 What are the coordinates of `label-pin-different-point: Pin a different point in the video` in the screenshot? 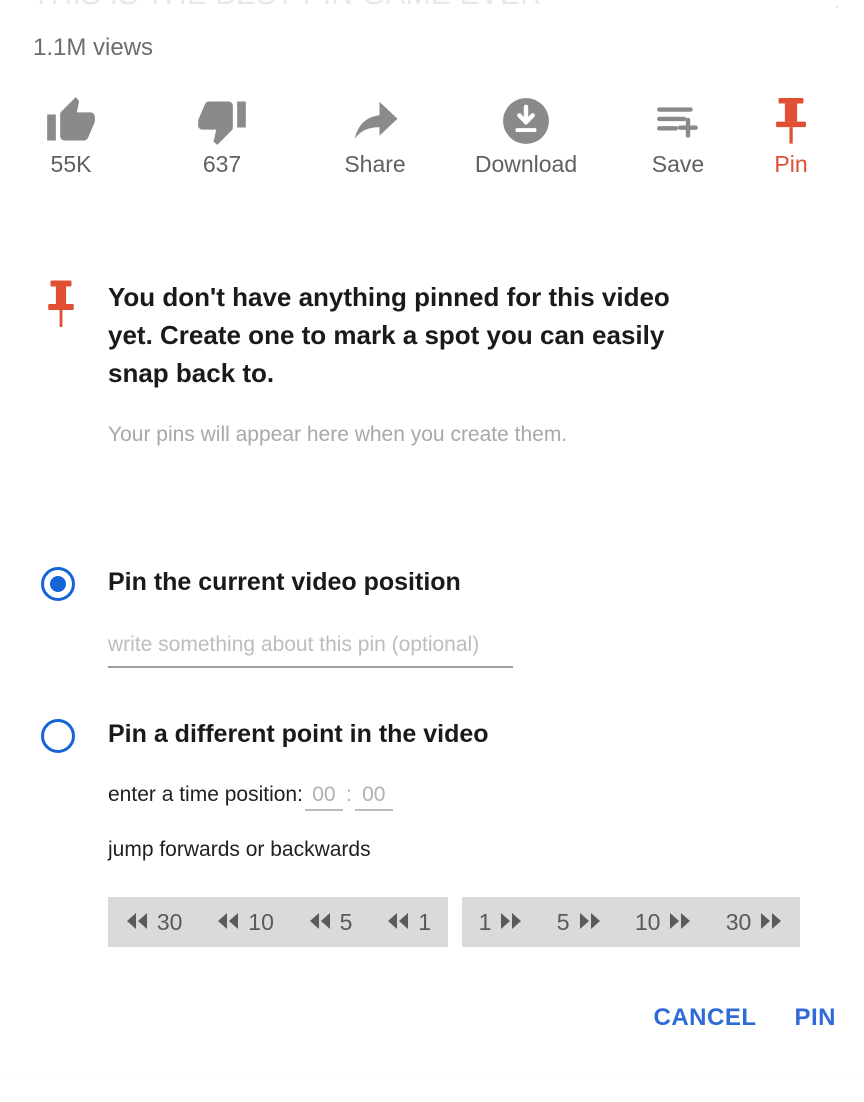 It's located at (298, 734).